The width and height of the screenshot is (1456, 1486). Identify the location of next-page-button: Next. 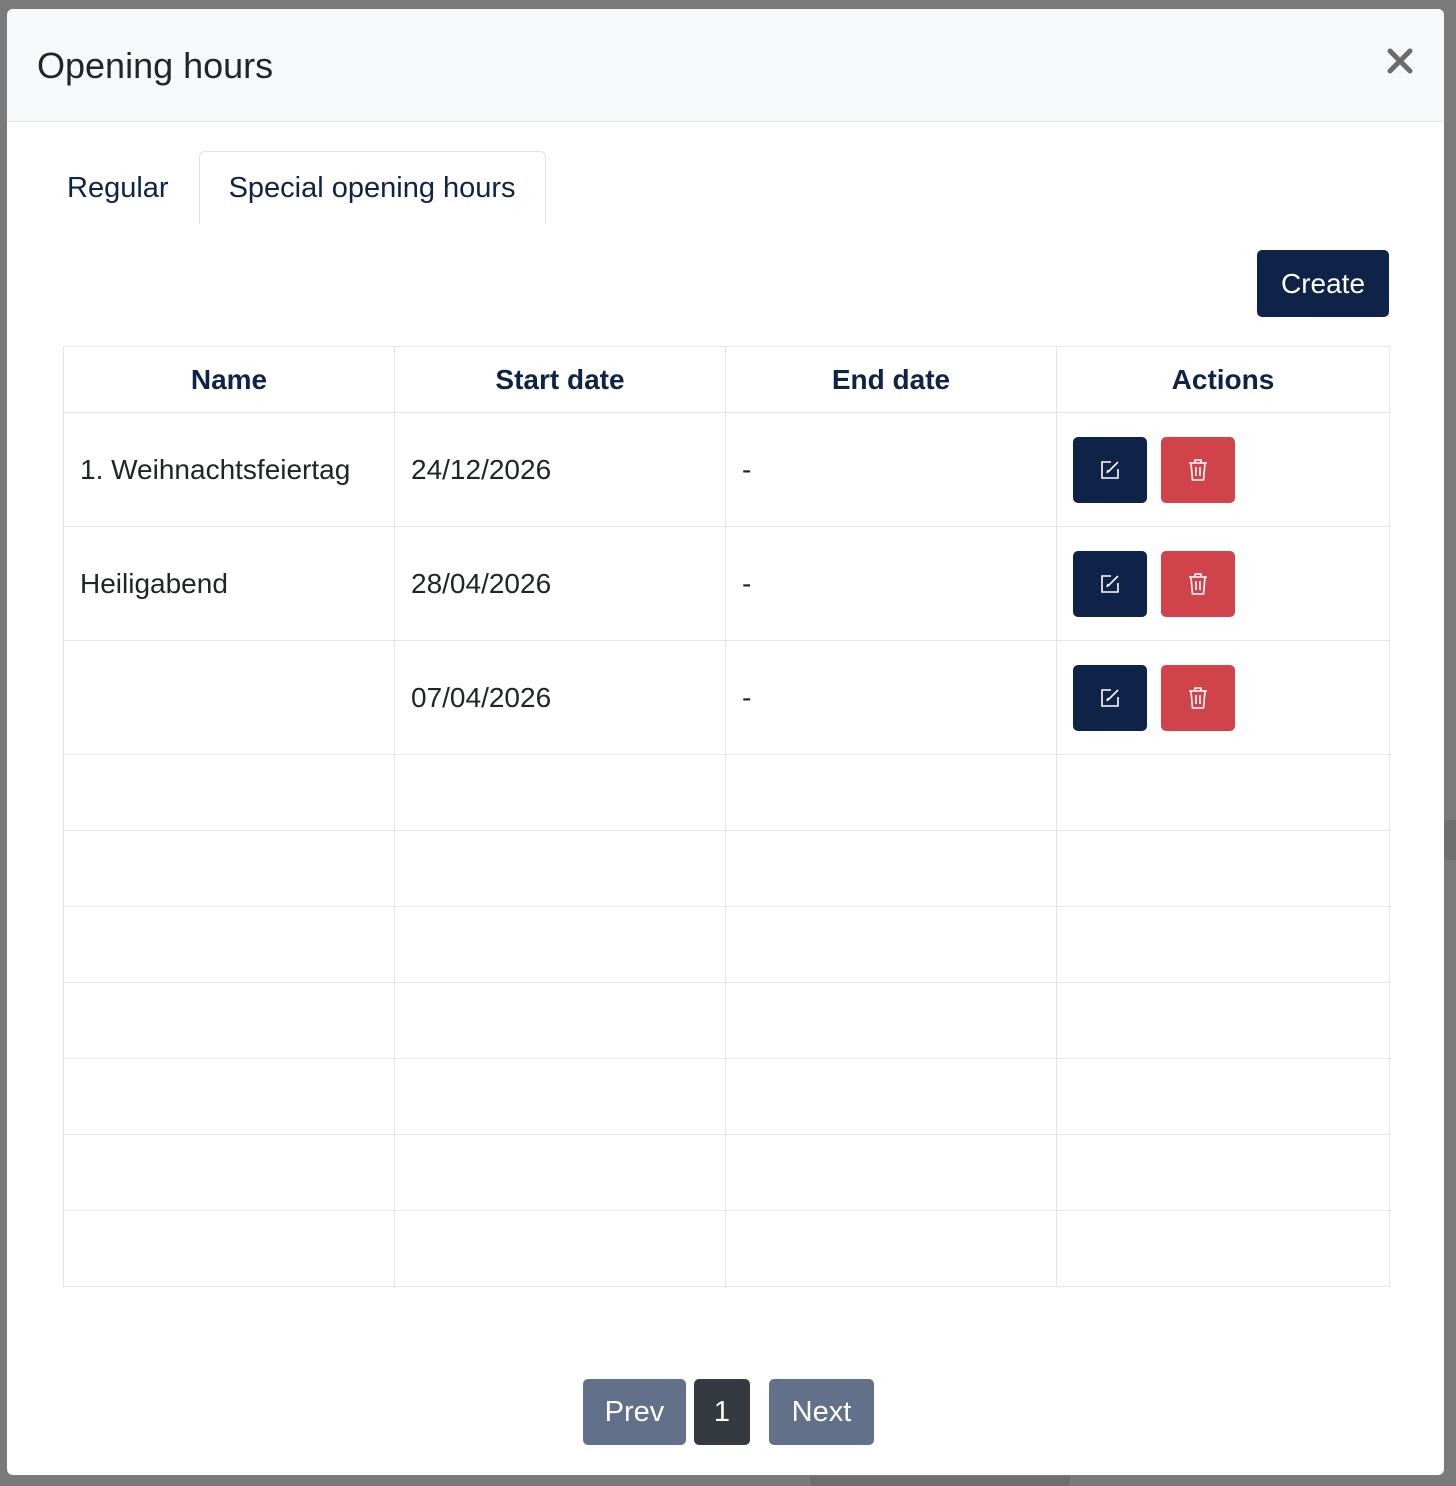
(821, 1412).